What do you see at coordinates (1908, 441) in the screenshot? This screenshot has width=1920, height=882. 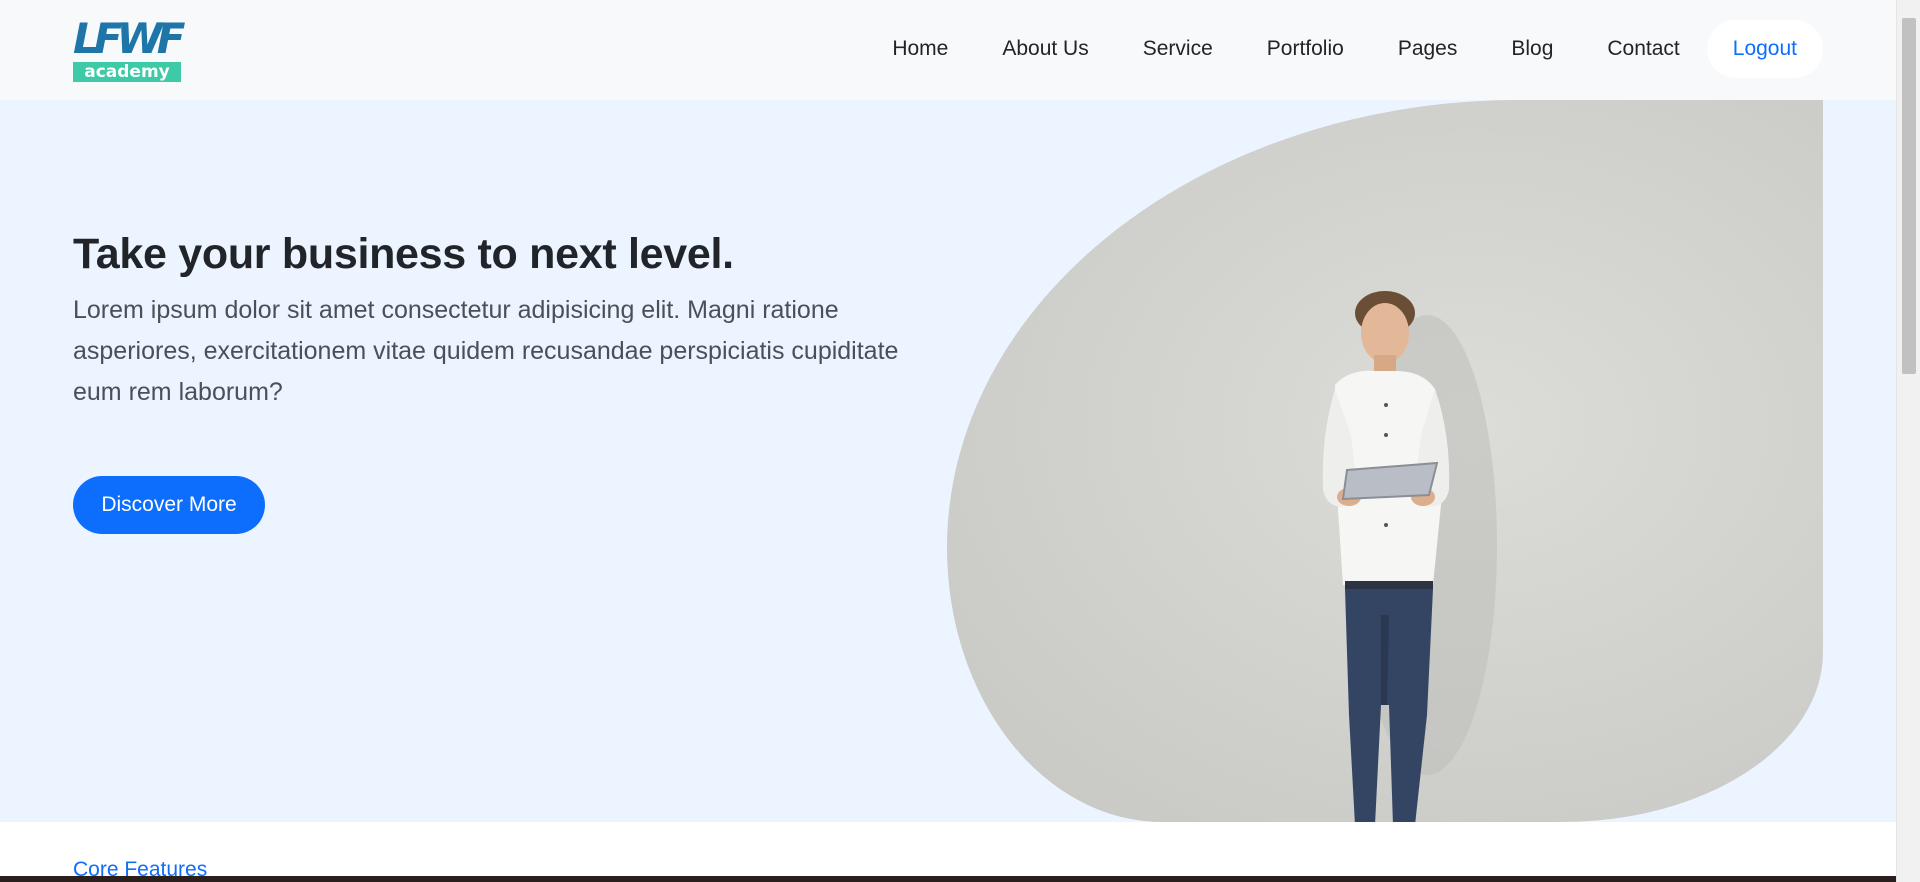 I see `page-scrollbar` at bounding box center [1908, 441].